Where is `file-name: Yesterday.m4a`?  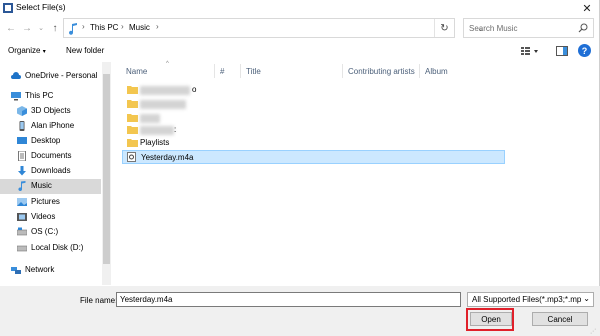 file-name: Yesterday.m4a is located at coordinates (167, 157).